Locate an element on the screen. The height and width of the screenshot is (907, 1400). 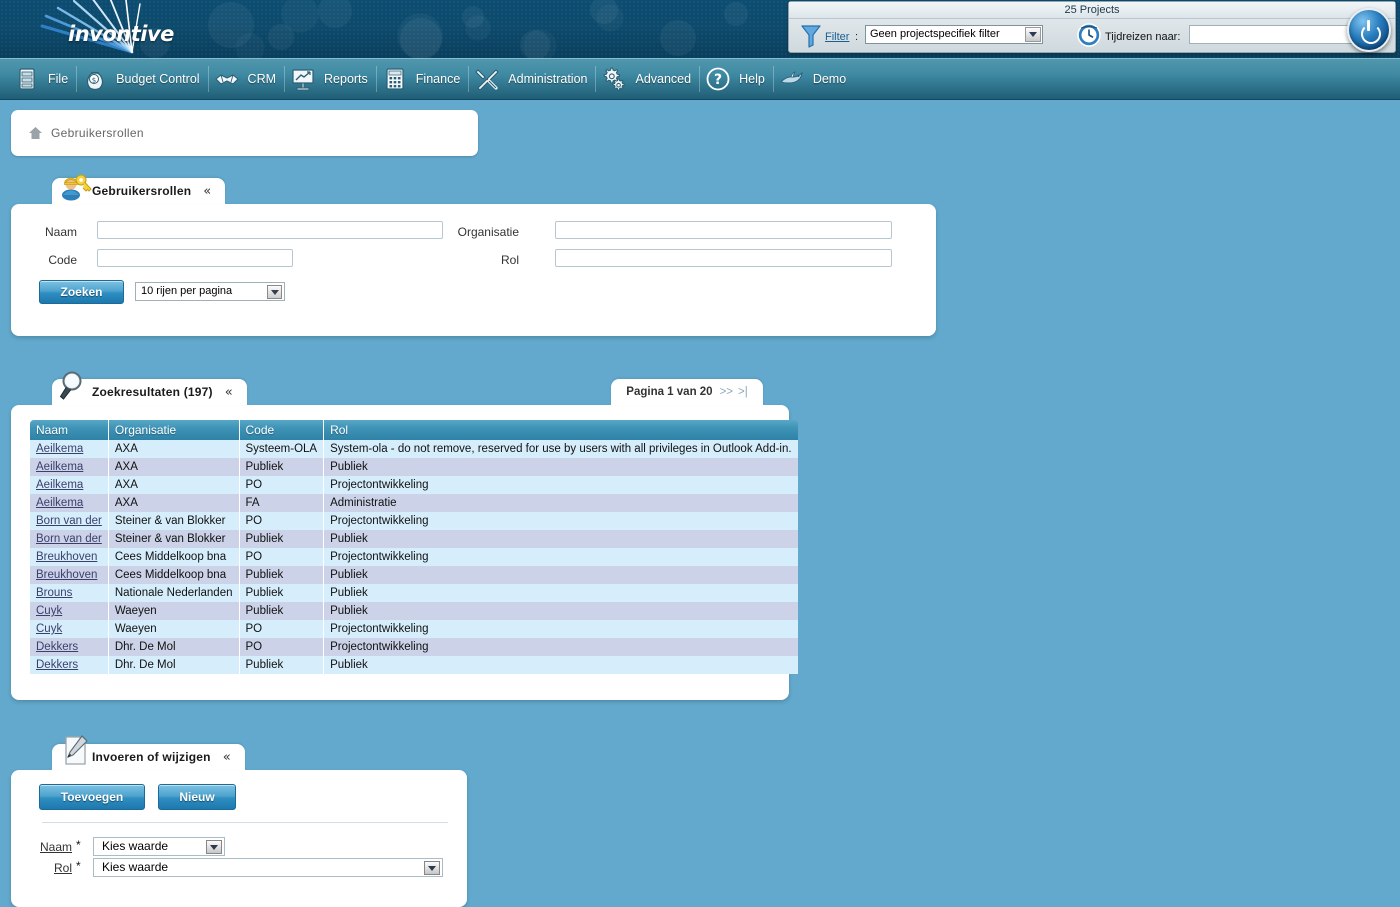
cell-naam: Brouns is located at coordinates (69, 593).